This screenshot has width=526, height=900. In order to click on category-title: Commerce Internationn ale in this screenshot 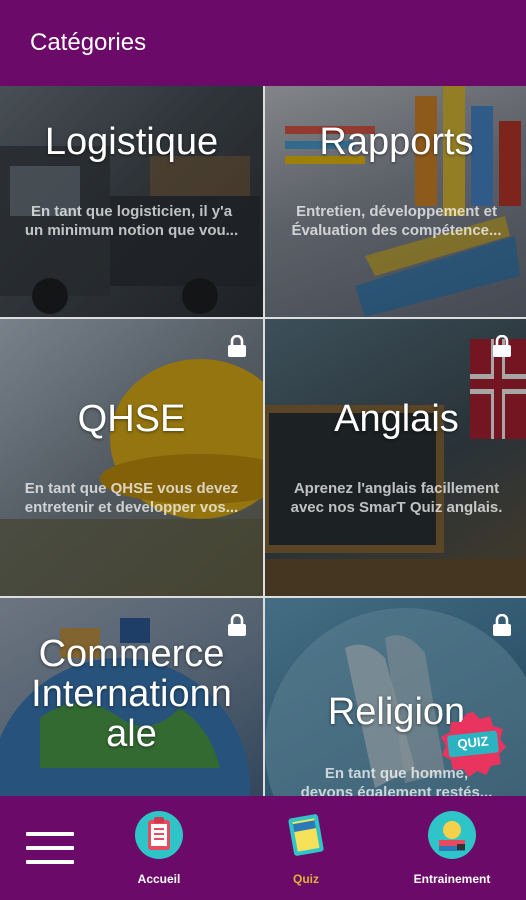, I will do `click(131, 694)`.